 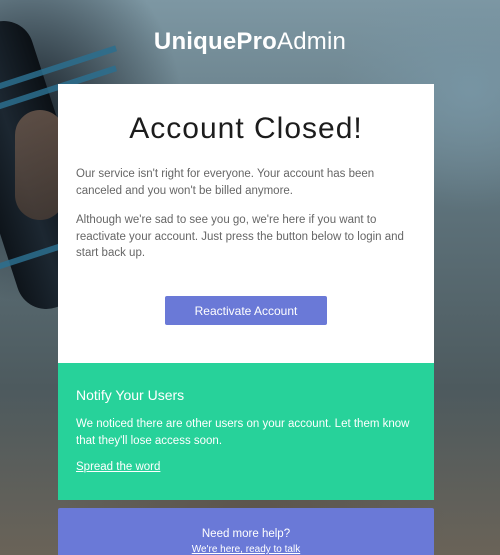 I want to click on brand-name-bold: UniquePro, so click(x=215, y=41).